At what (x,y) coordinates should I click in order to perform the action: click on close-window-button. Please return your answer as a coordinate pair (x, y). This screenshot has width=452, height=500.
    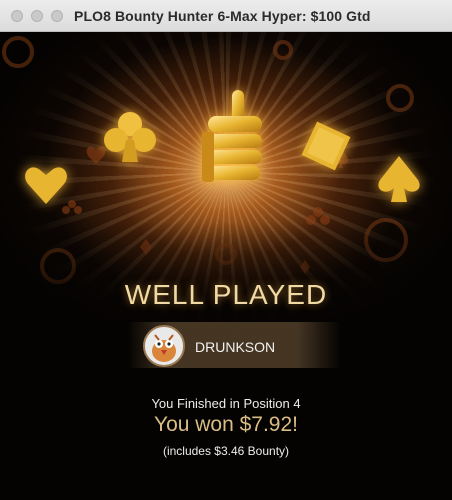
    Looking at the image, I should click on (17, 16).